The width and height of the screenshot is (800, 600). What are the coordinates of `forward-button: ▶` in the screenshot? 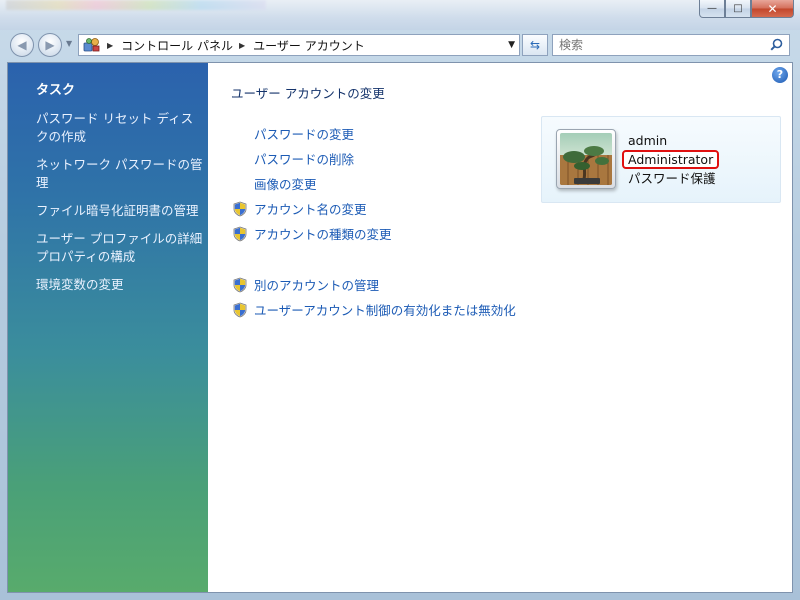 It's located at (50, 45).